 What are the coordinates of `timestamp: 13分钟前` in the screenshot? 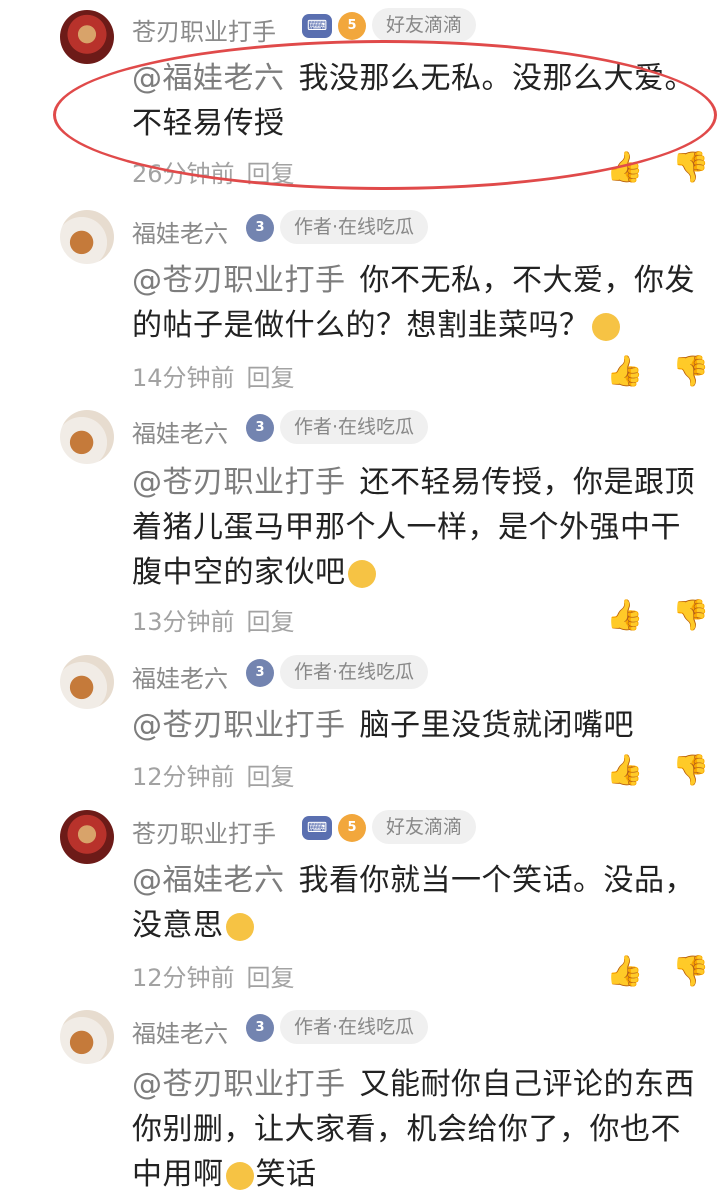 It's located at (183, 622).